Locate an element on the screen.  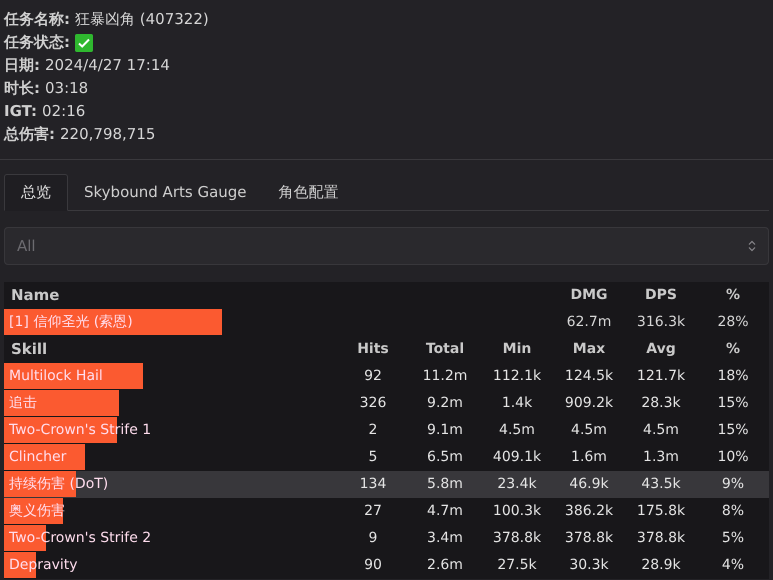
info-value: 02:16 is located at coordinates (64, 111).